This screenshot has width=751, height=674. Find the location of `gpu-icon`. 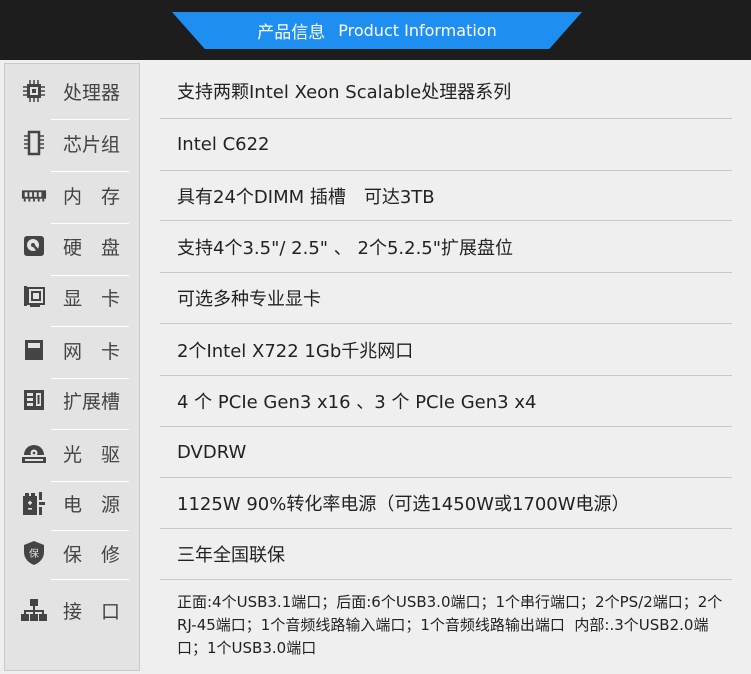

gpu-icon is located at coordinates (34, 297).